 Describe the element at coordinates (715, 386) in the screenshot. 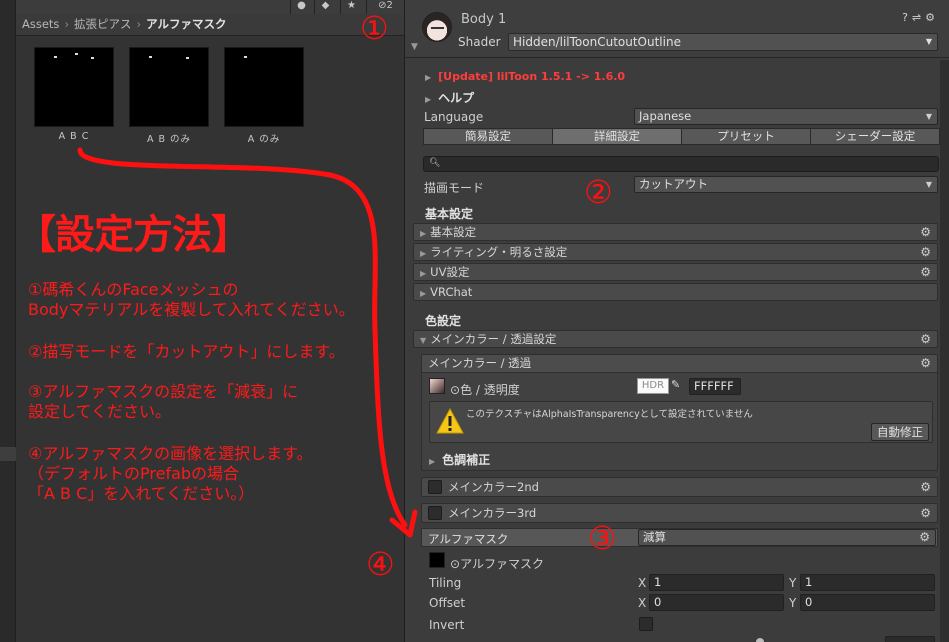

I see `hex-color-input: FFFFFF` at that location.